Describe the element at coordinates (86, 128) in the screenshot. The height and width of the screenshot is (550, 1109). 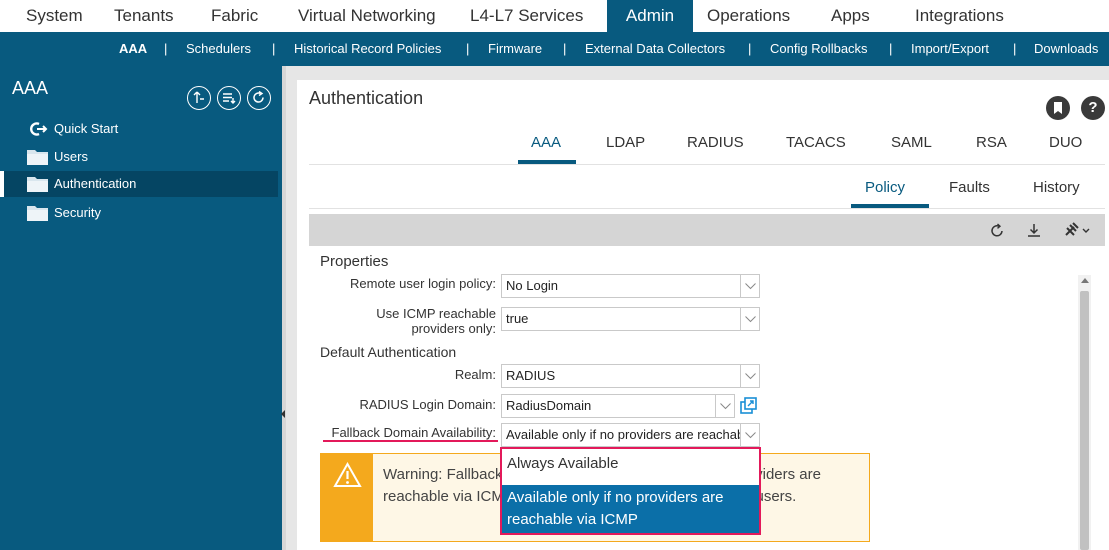
I see `sidebar-item-label: Quick Start` at that location.